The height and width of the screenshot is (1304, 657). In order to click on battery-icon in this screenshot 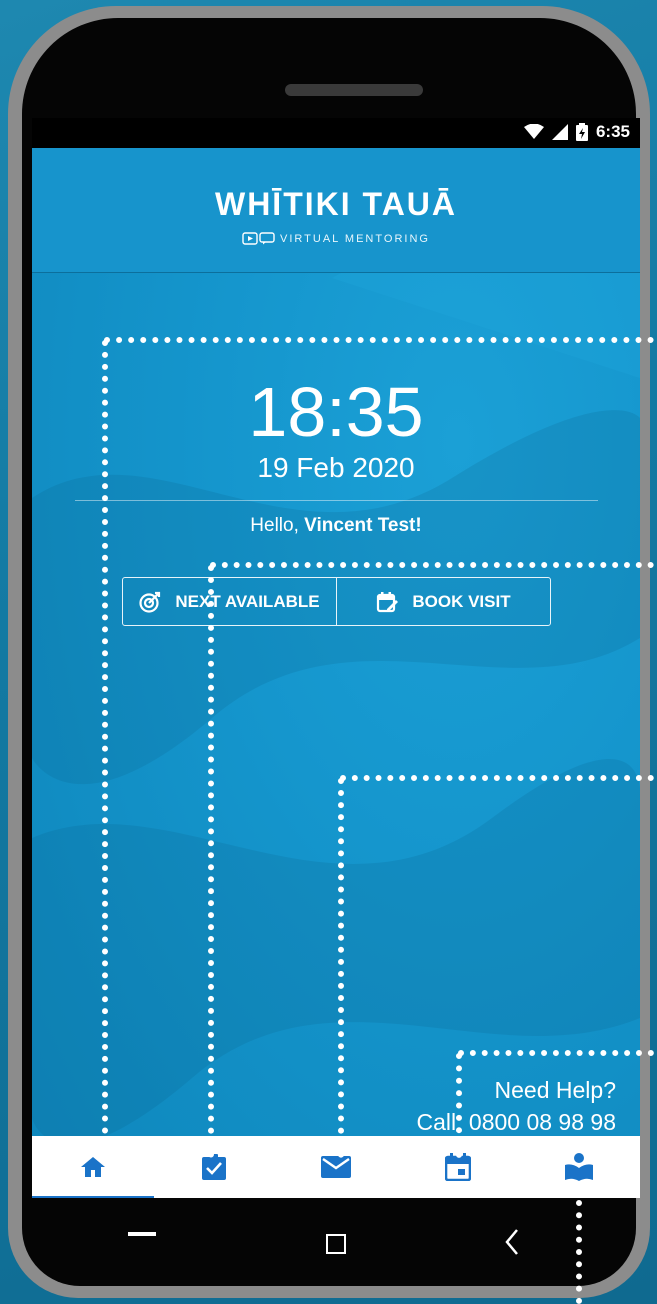, I will do `click(581, 132)`.